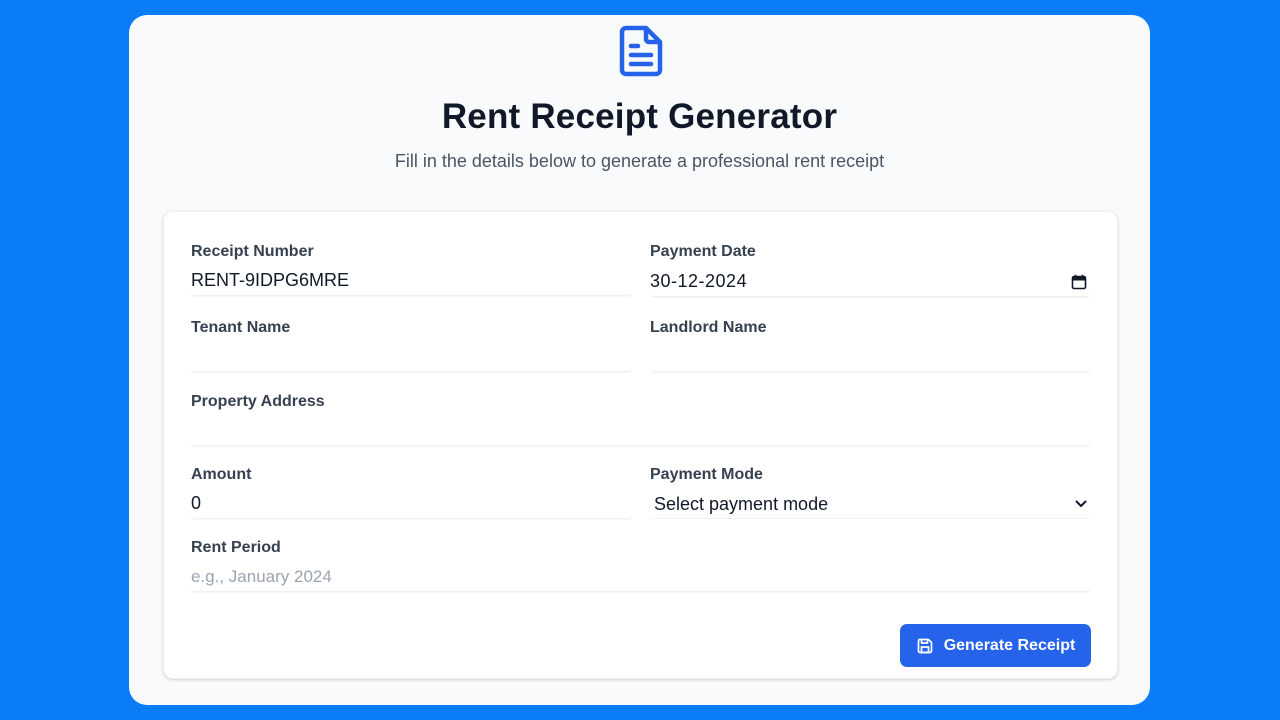 The image size is (1280, 720). Describe the element at coordinates (641, 431) in the screenshot. I see `property-address-input` at that location.